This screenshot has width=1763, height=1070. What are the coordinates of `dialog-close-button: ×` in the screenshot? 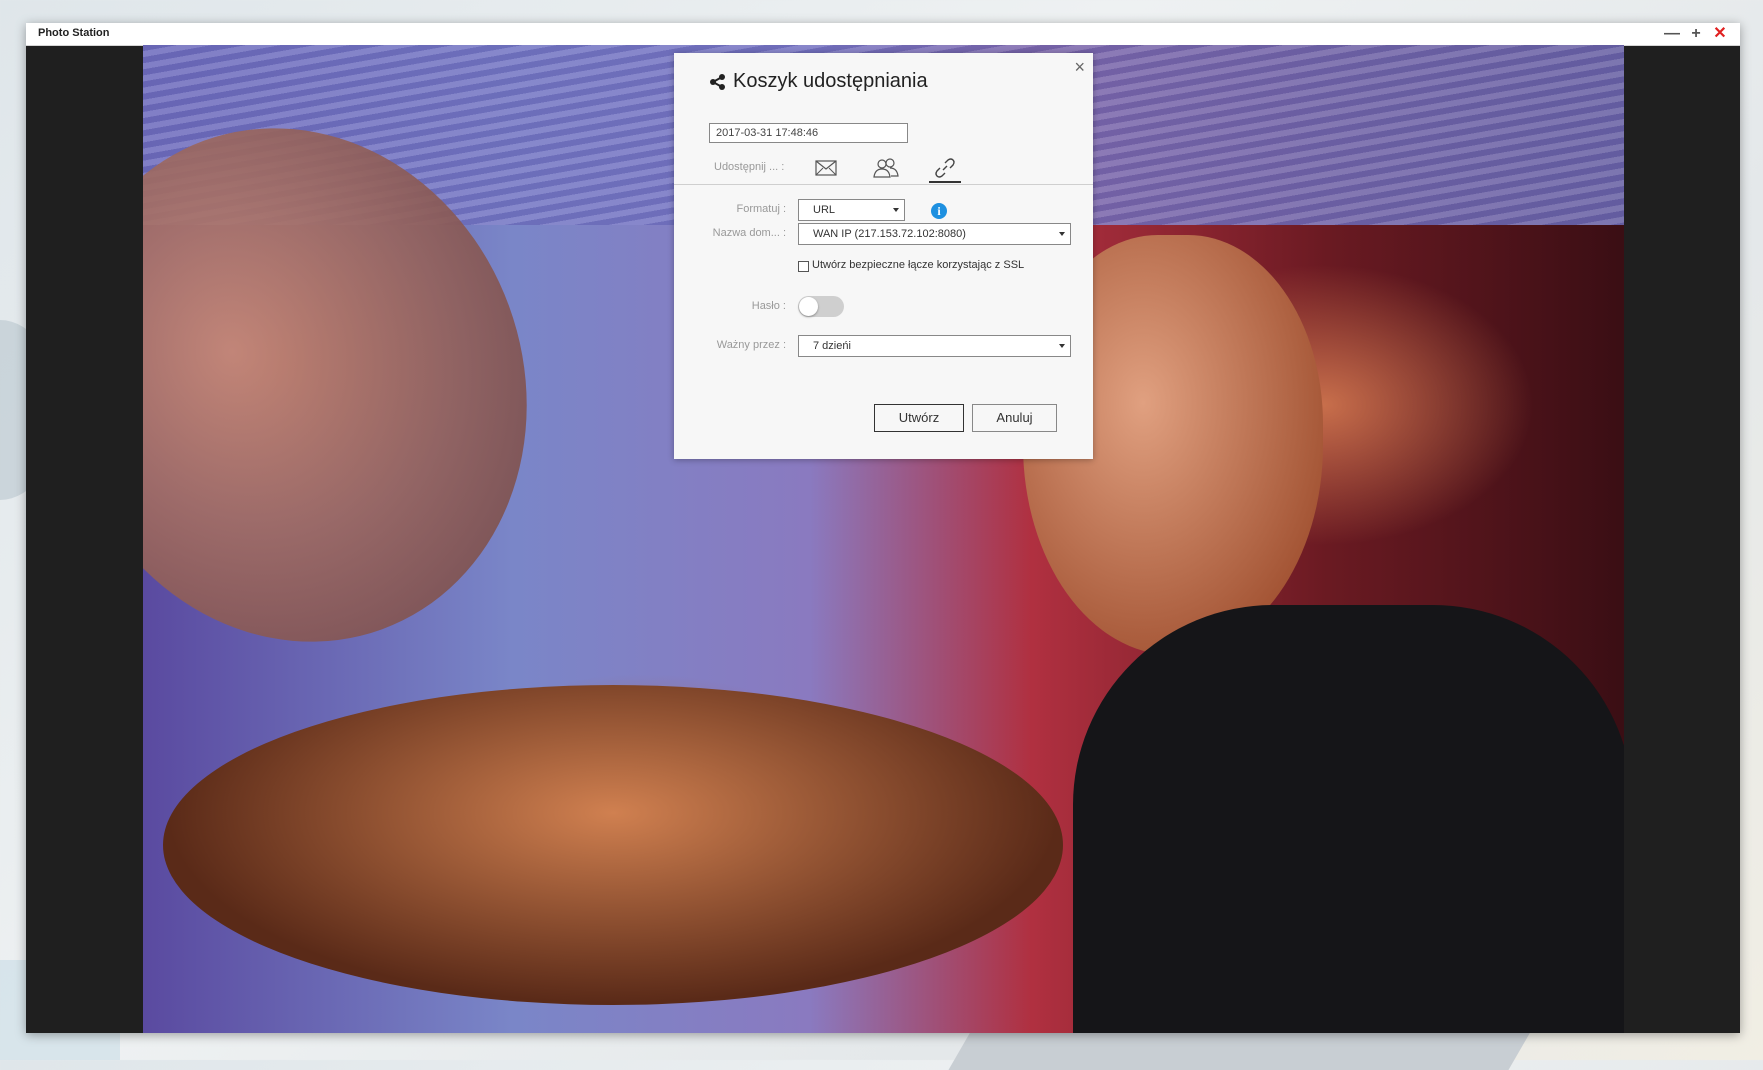 It's located at (1079, 67).